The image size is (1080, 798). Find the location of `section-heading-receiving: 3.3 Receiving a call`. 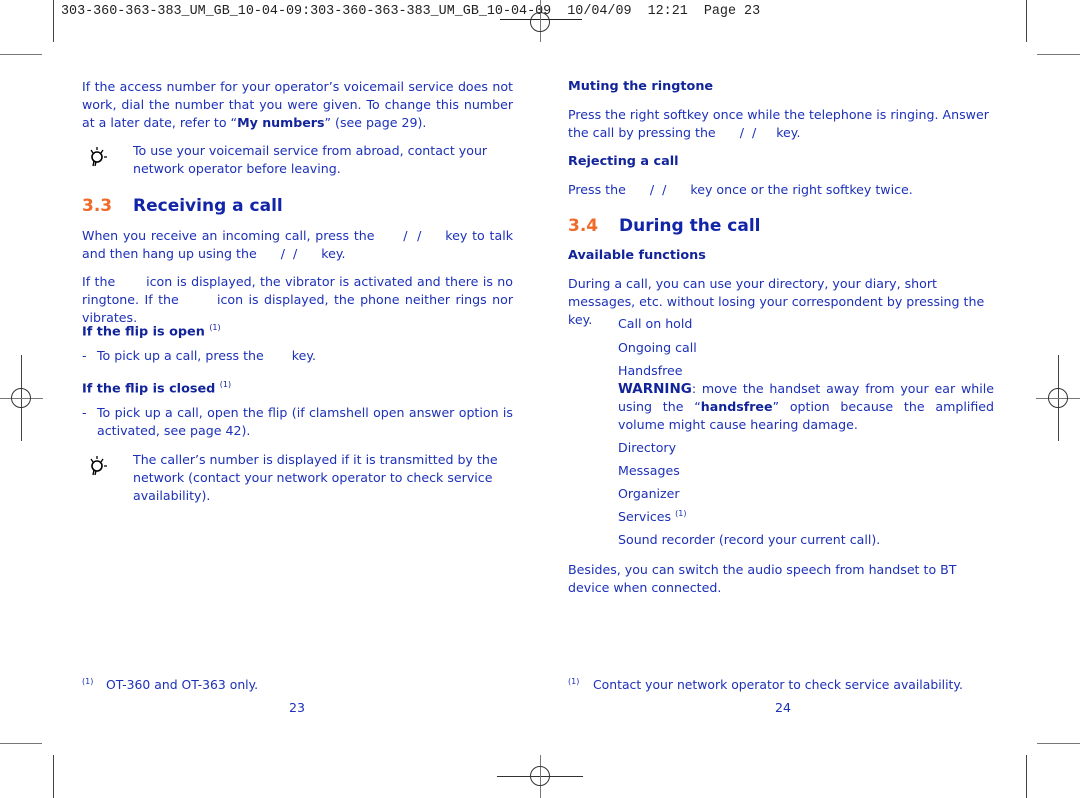

section-heading-receiving: 3.3 Receiving a call is located at coordinates (297, 206).